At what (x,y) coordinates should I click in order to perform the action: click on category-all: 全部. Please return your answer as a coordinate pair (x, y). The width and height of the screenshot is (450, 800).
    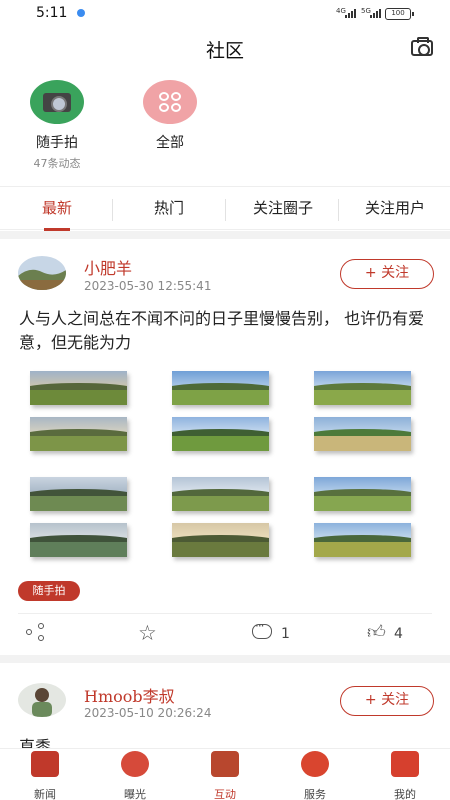
    Looking at the image, I should click on (170, 116).